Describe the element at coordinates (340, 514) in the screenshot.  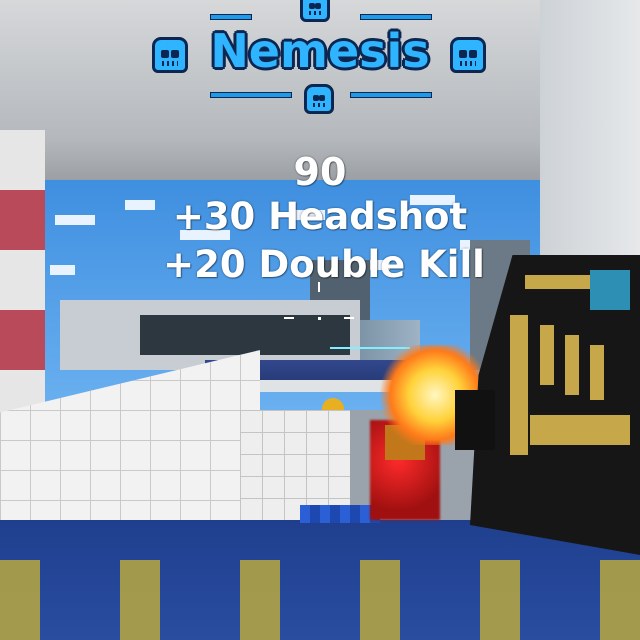
I see `bench` at that location.